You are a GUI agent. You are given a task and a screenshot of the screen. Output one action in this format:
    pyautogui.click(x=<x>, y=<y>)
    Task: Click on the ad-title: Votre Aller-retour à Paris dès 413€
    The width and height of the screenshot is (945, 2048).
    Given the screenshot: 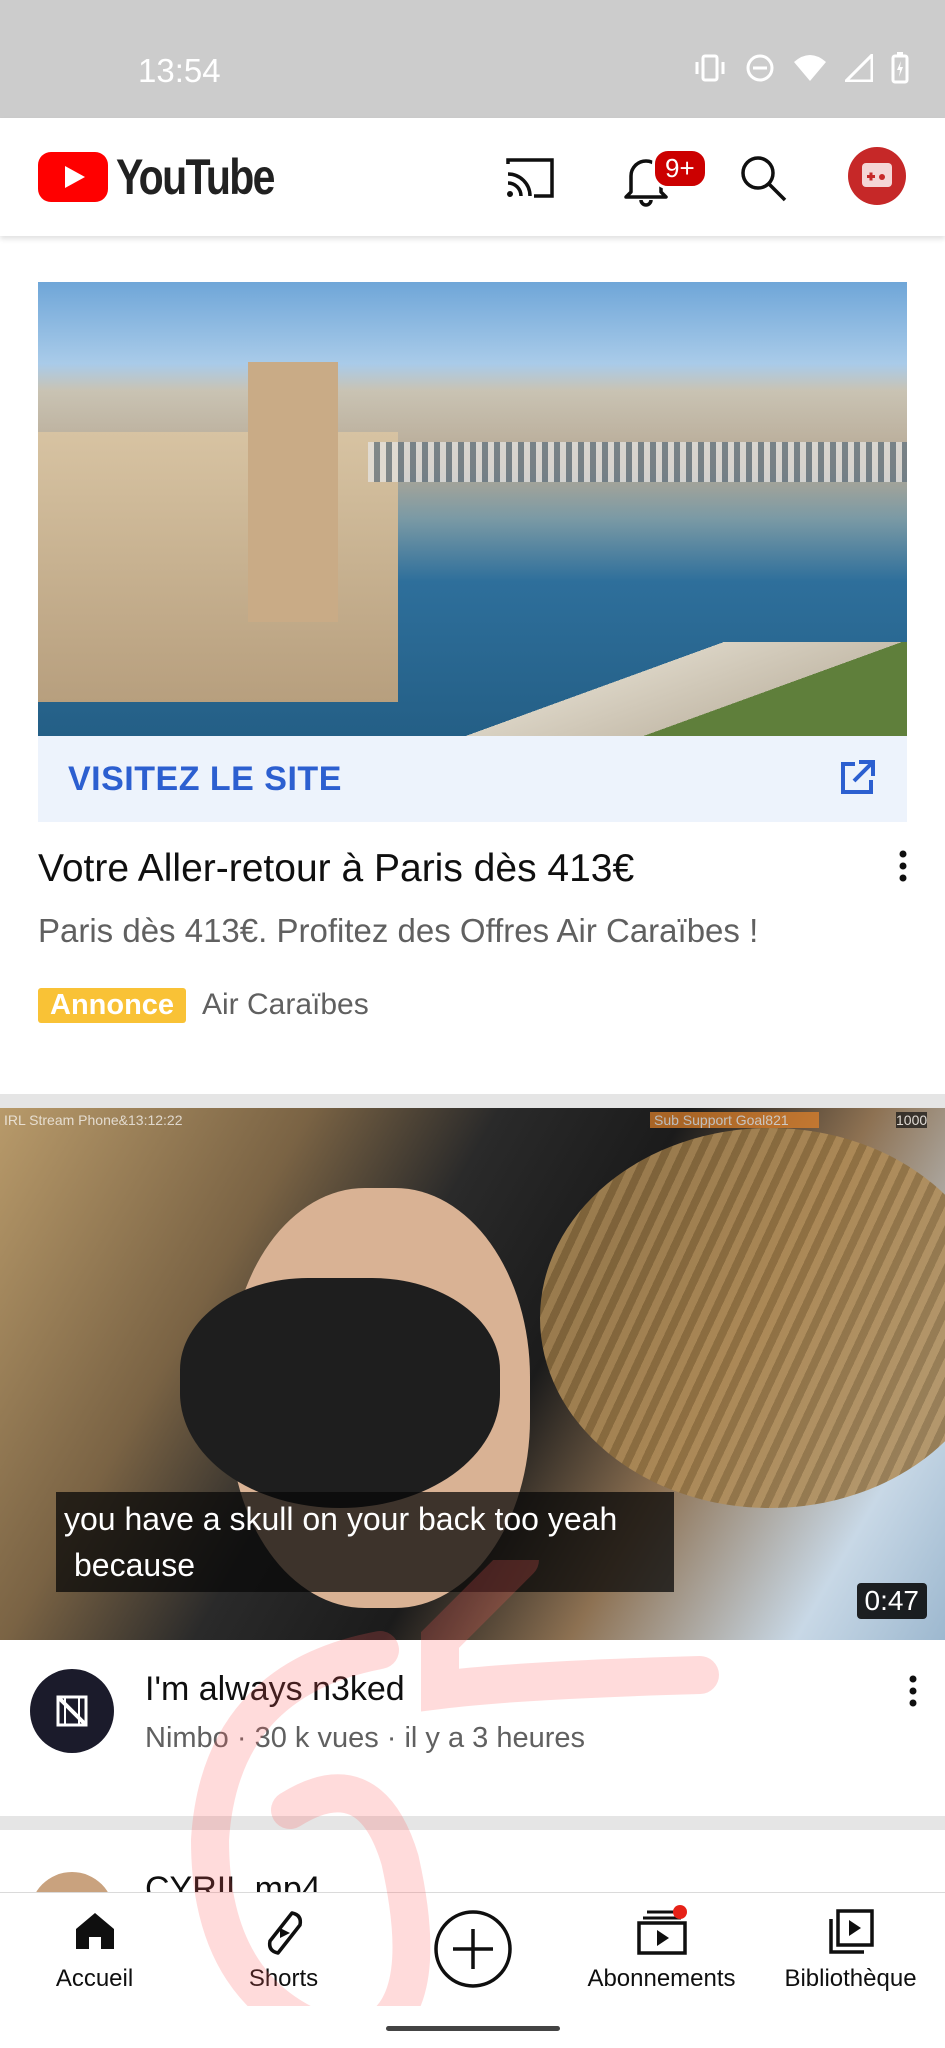 What is the action you would take?
    pyautogui.click(x=336, y=869)
    